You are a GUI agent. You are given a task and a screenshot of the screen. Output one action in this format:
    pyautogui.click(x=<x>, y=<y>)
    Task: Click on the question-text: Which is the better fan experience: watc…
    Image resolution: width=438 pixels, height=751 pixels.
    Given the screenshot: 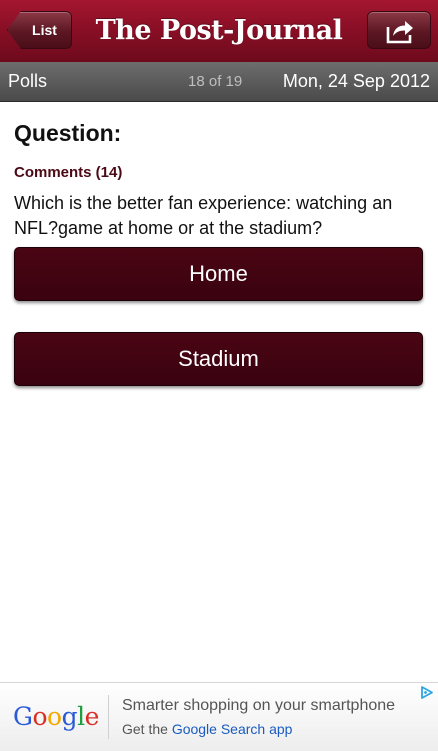 What is the action you would take?
    pyautogui.click(x=203, y=215)
    